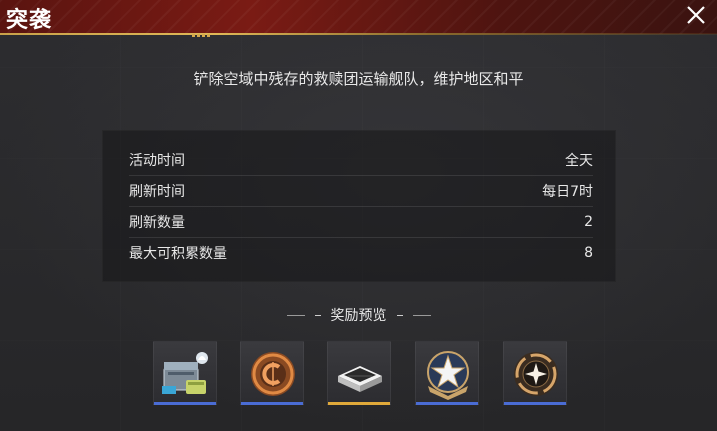 Image resolution: width=717 pixels, height=431 pixels. What do you see at coordinates (358, 34) in the screenshot?
I see `title-underline` at bounding box center [358, 34].